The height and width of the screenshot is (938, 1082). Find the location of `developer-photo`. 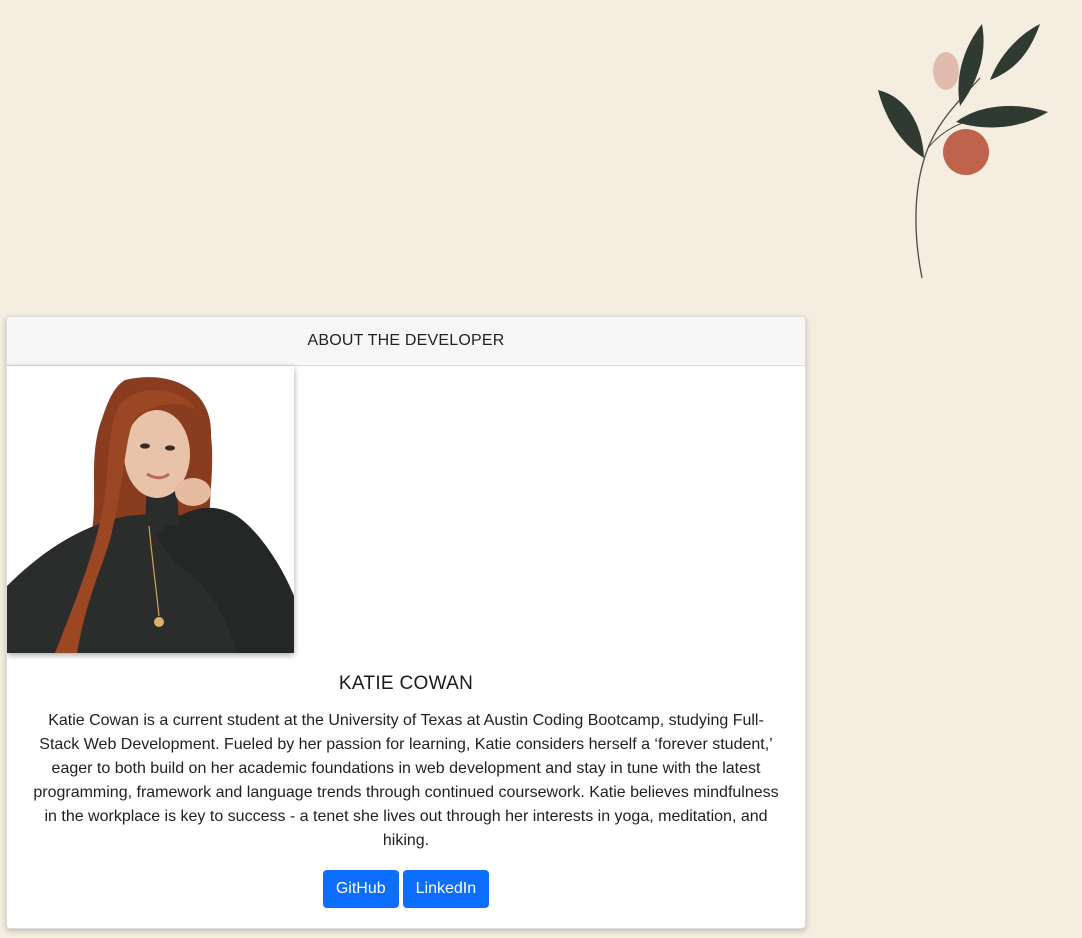

developer-photo is located at coordinates (150, 509).